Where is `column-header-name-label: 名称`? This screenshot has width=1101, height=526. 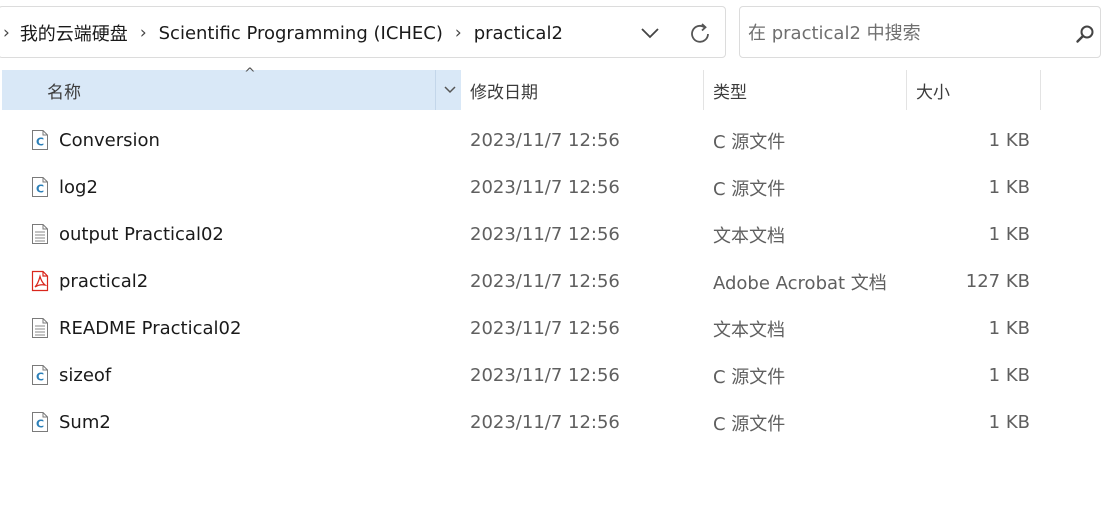
column-header-name-label: 名称 is located at coordinates (64, 92).